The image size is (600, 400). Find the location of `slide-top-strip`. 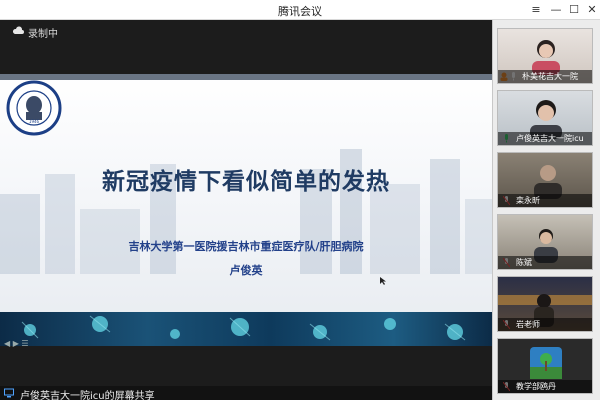

slide-top-strip is located at coordinates (246, 77).